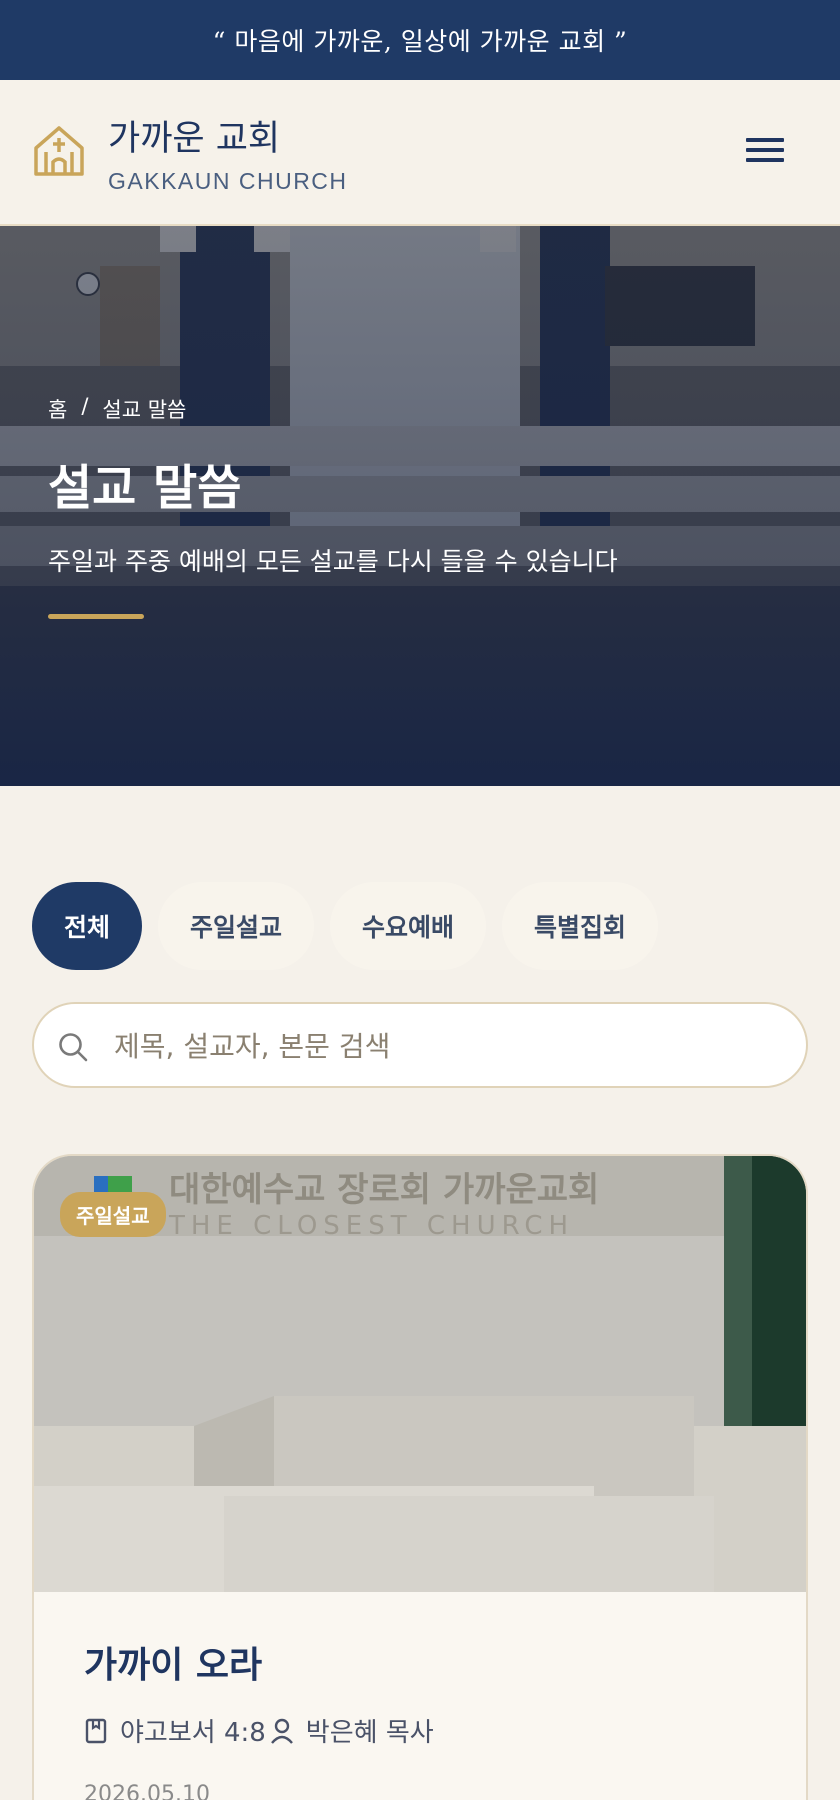  Describe the element at coordinates (236, 926) in the screenshot. I see `filter-sunday-sermon: 주일설교` at that location.